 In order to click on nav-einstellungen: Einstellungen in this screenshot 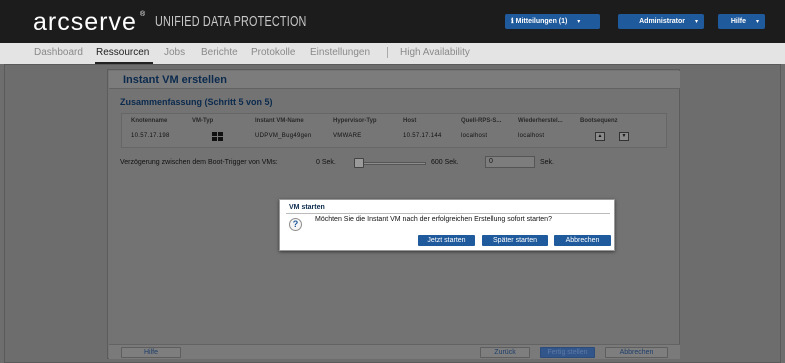, I will do `click(340, 52)`.